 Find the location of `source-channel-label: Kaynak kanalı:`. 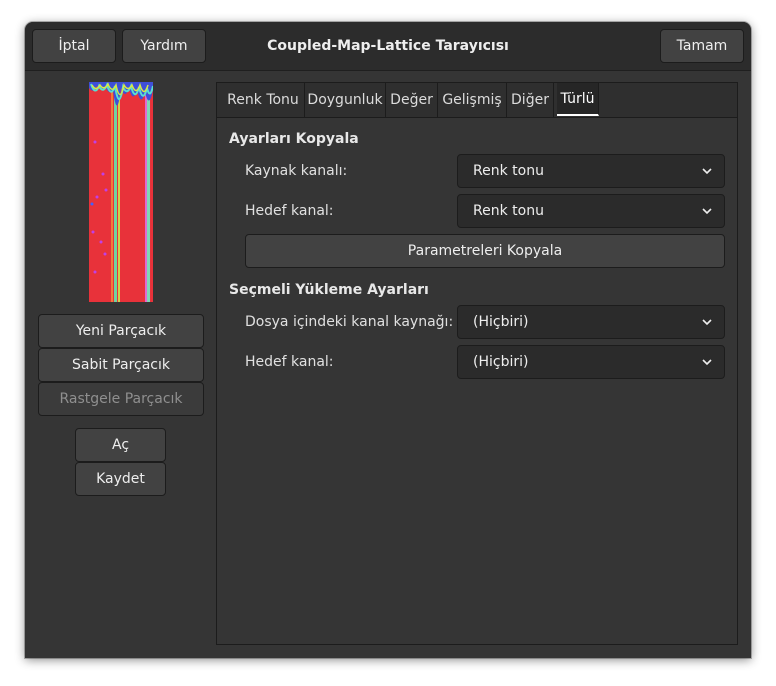

source-channel-label: Kaynak kanalı: is located at coordinates (296, 171).